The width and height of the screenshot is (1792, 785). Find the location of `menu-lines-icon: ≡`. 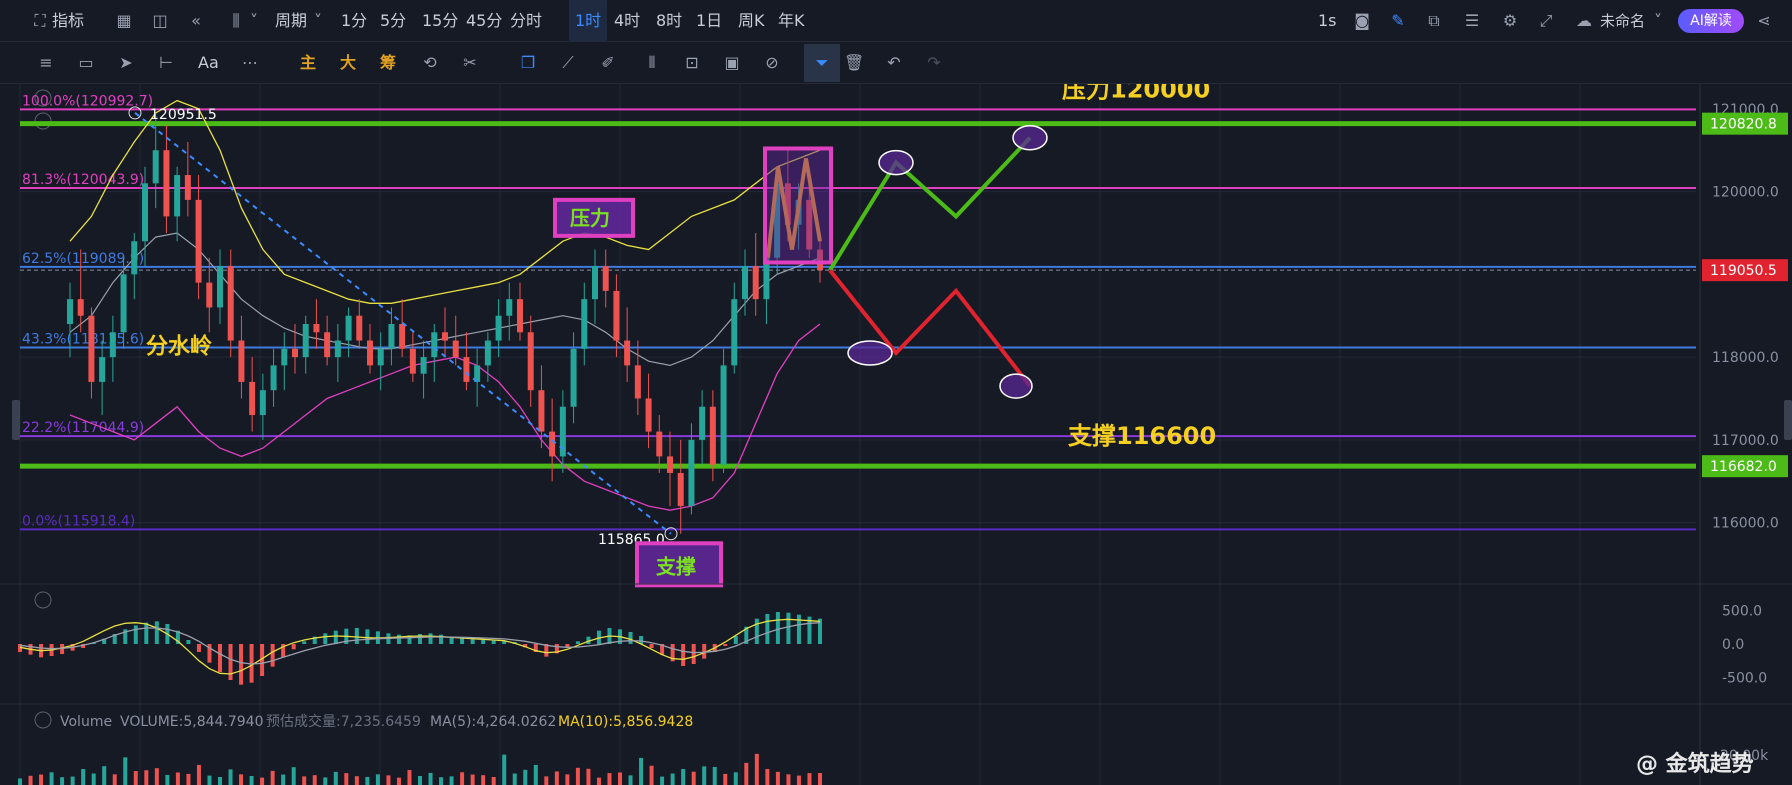

menu-lines-icon: ≡ is located at coordinates (46, 63).